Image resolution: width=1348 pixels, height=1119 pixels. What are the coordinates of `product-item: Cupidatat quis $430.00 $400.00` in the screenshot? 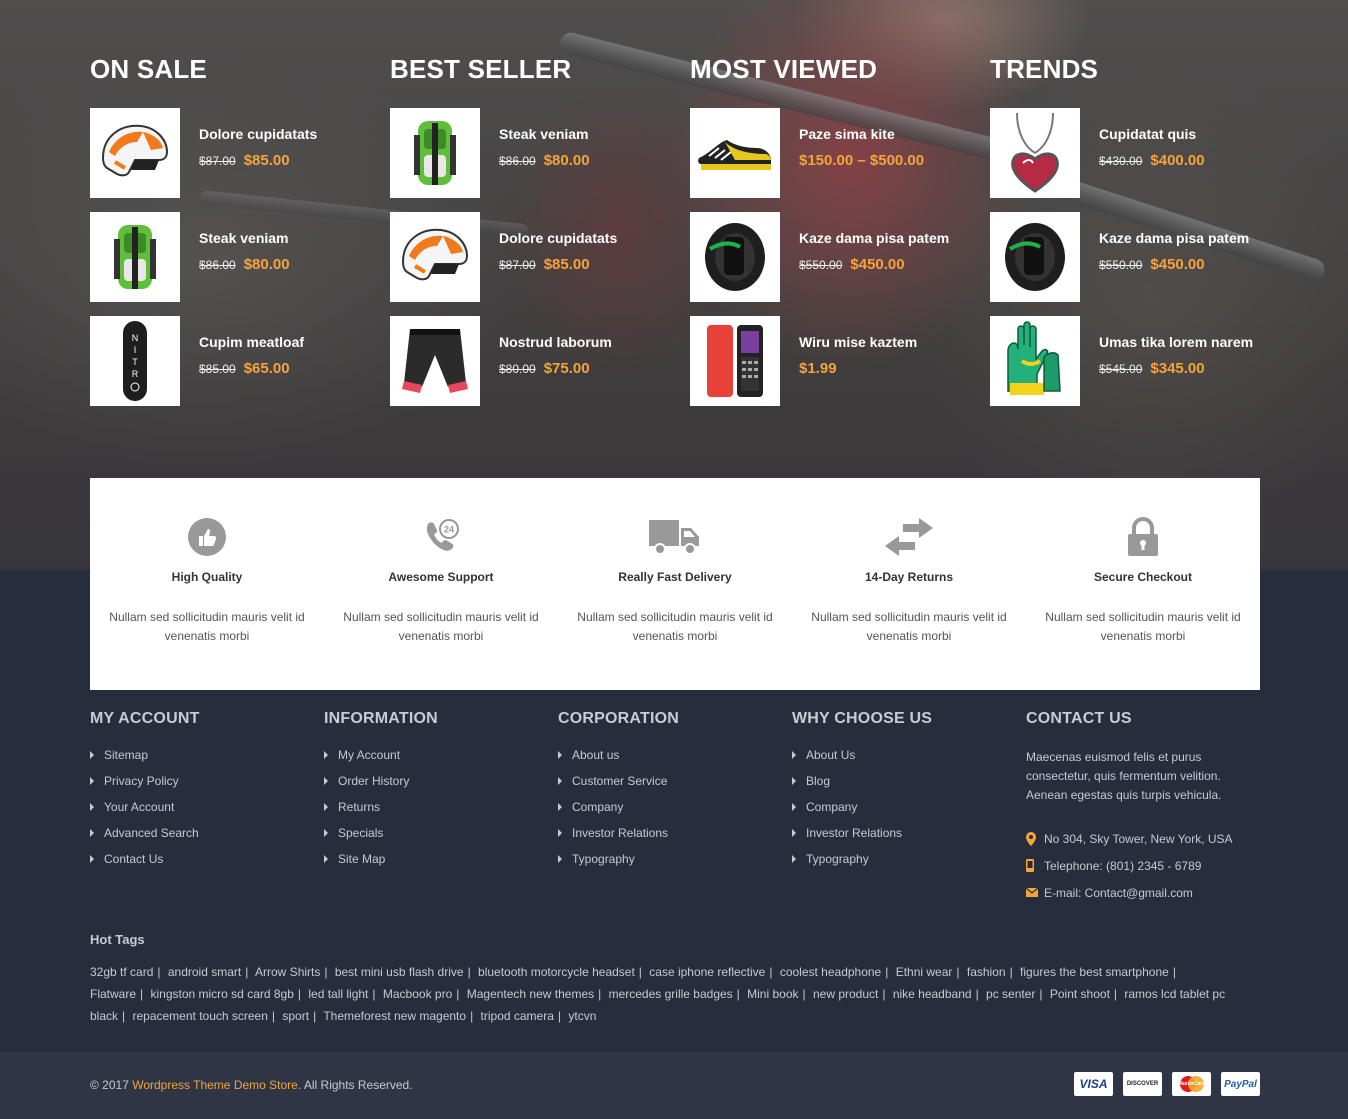 It's located at (1135, 153).